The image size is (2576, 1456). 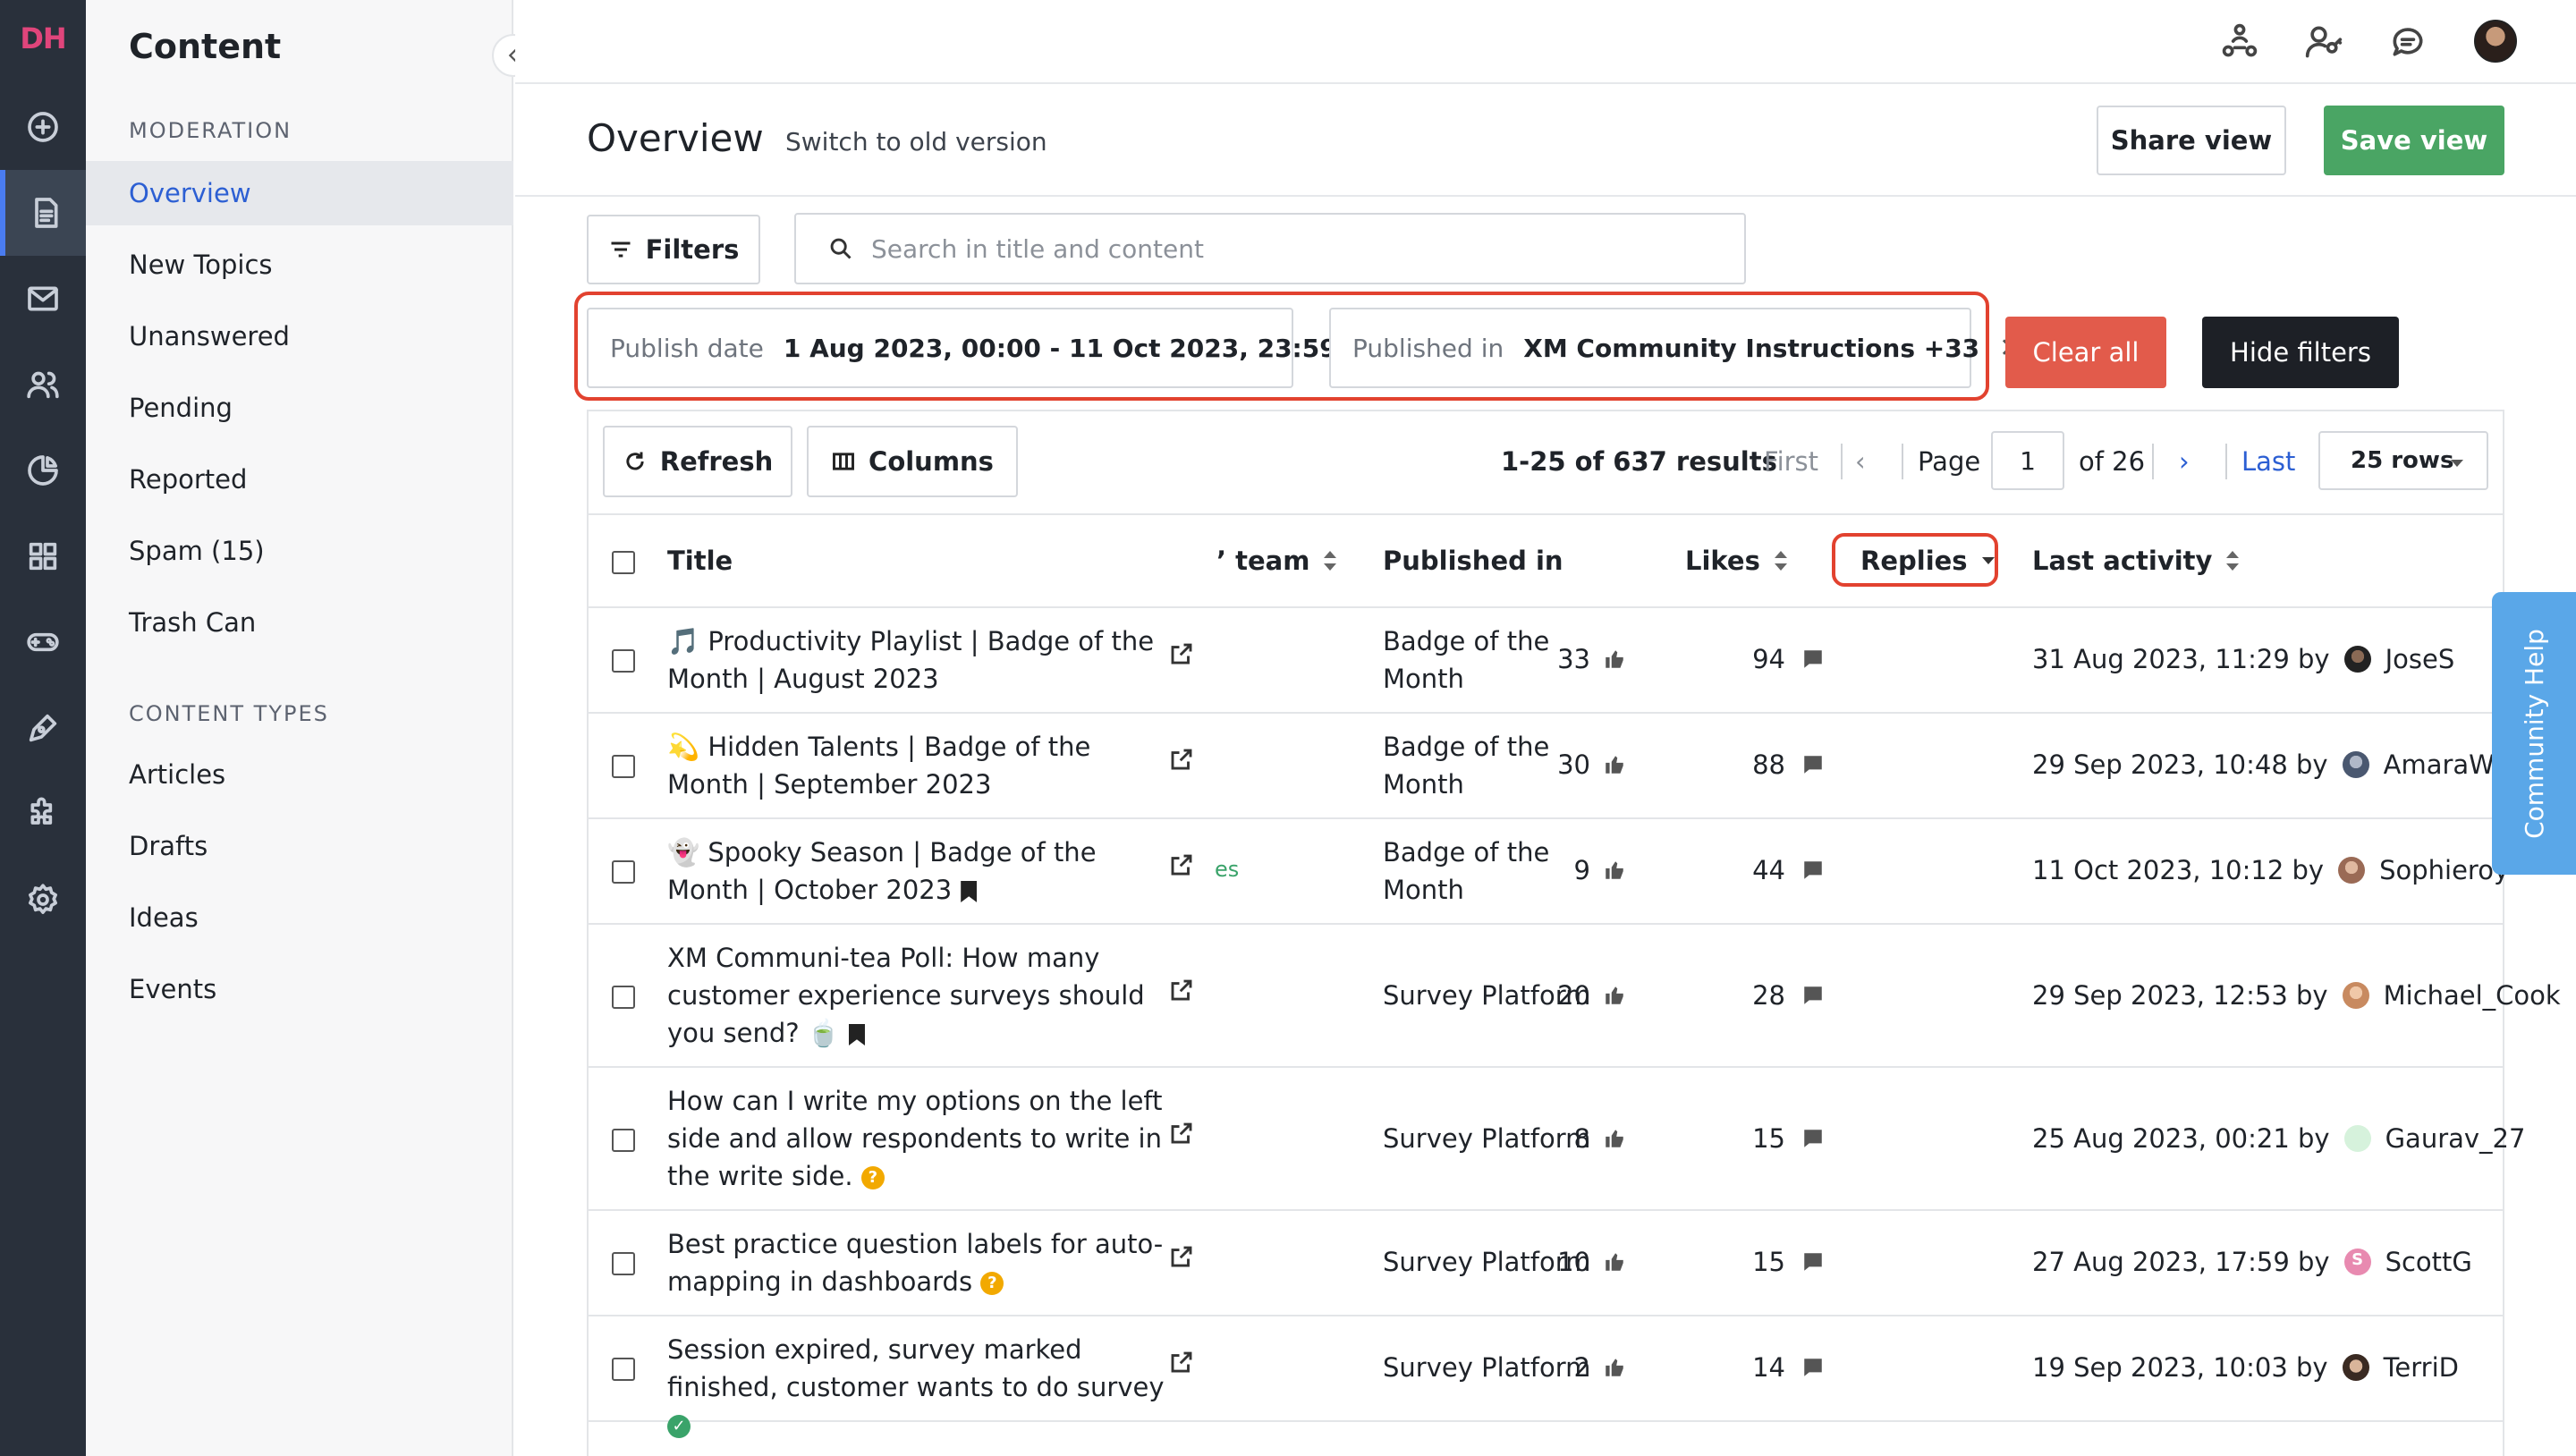 What do you see at coordinates (43, 127) in the screenshot?
I see `create-icon` at bounding box center [43, 127].